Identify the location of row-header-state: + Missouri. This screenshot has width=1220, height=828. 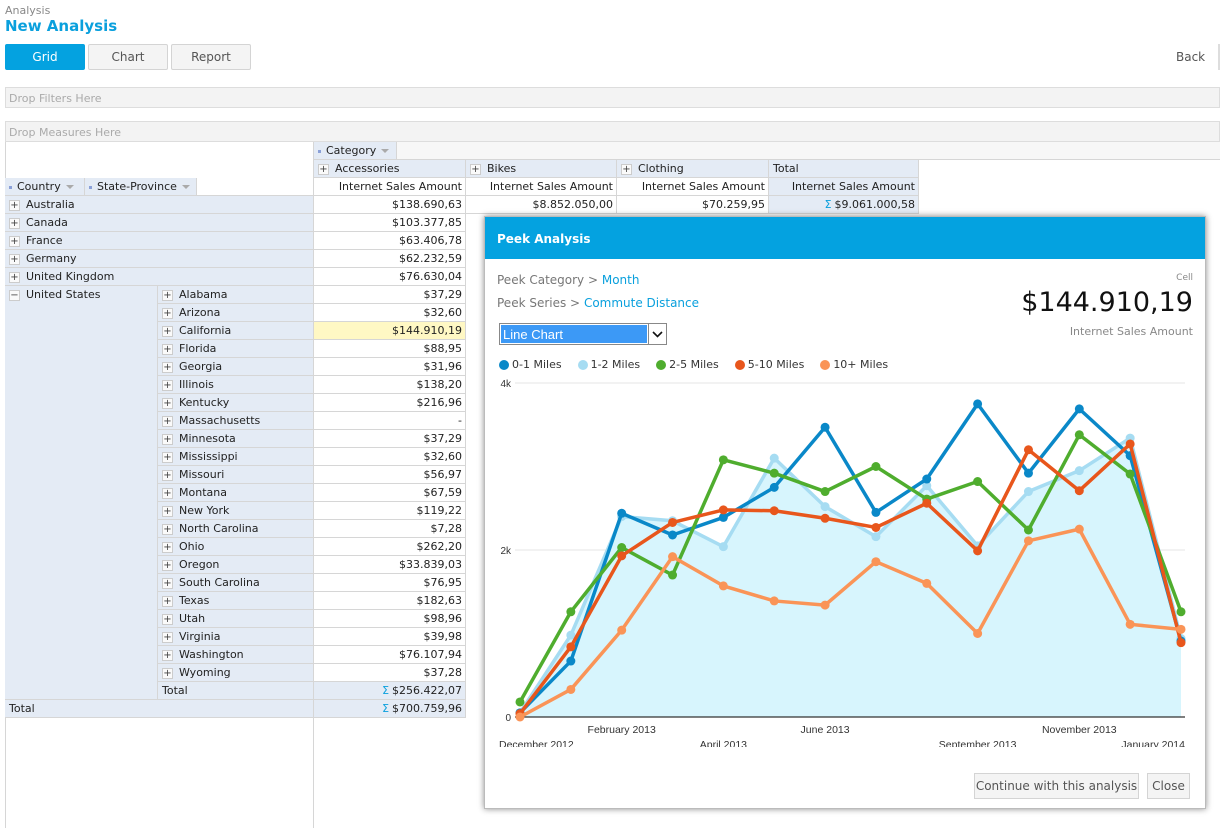
(236, 475).